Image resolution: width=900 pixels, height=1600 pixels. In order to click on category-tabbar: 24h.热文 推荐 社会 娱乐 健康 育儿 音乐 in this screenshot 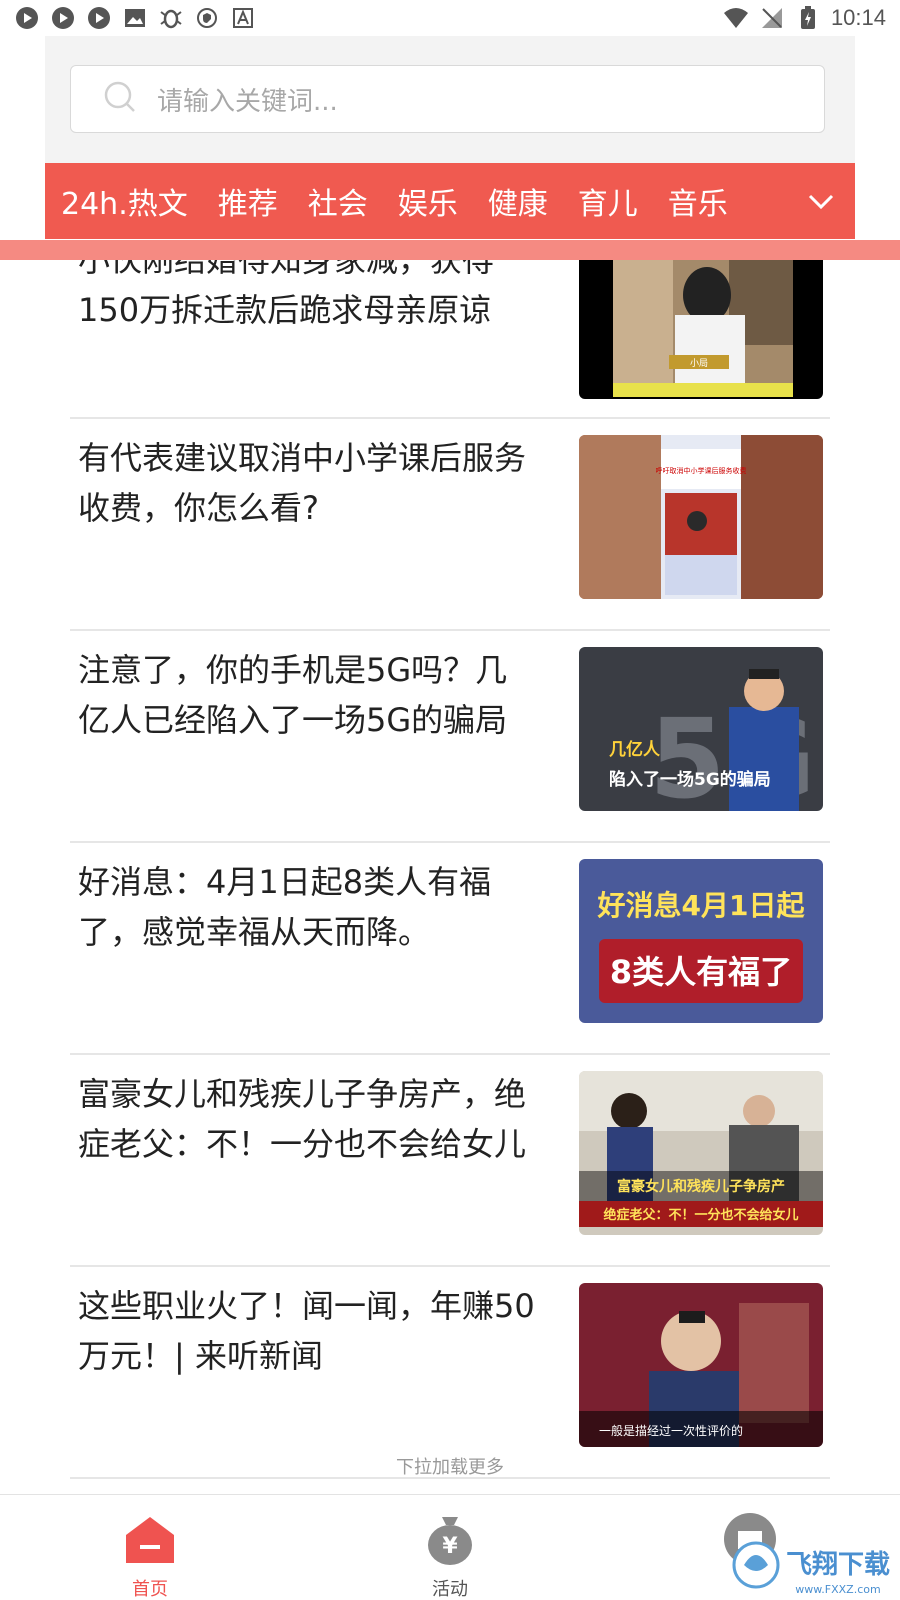, I will do `click(450, 201)`.